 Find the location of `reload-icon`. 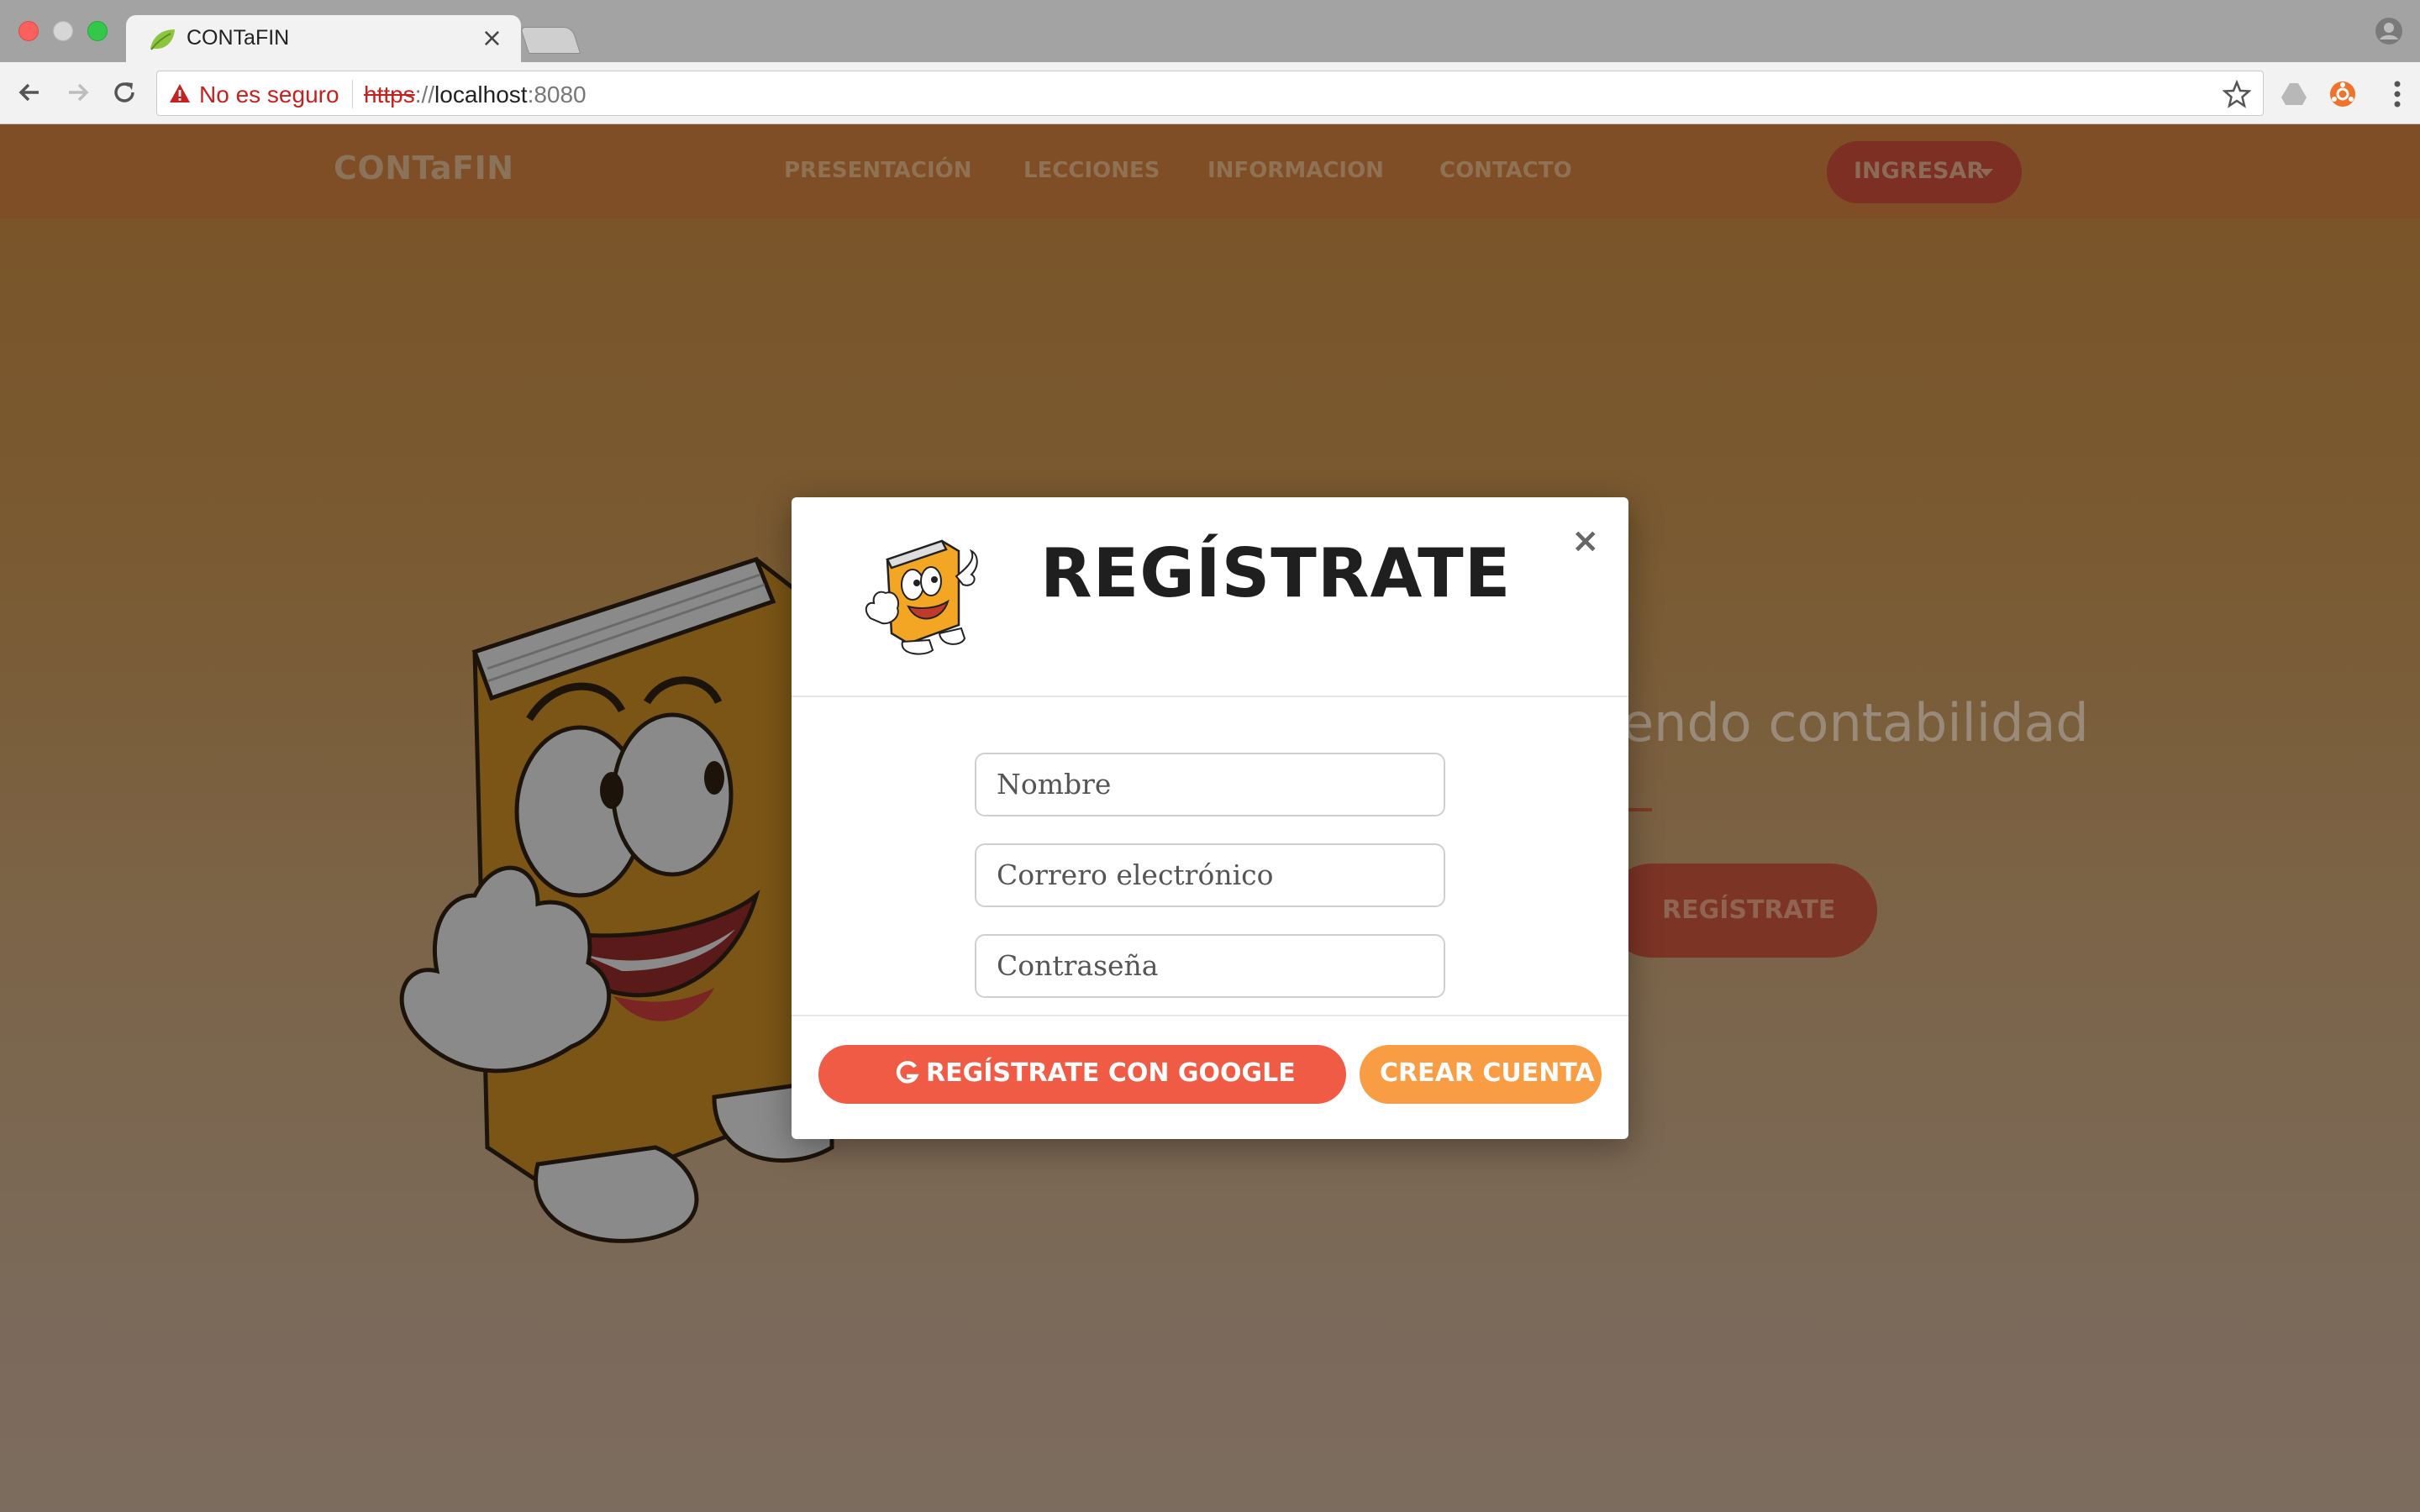

reload-icon is located at coordinates (124, 92).